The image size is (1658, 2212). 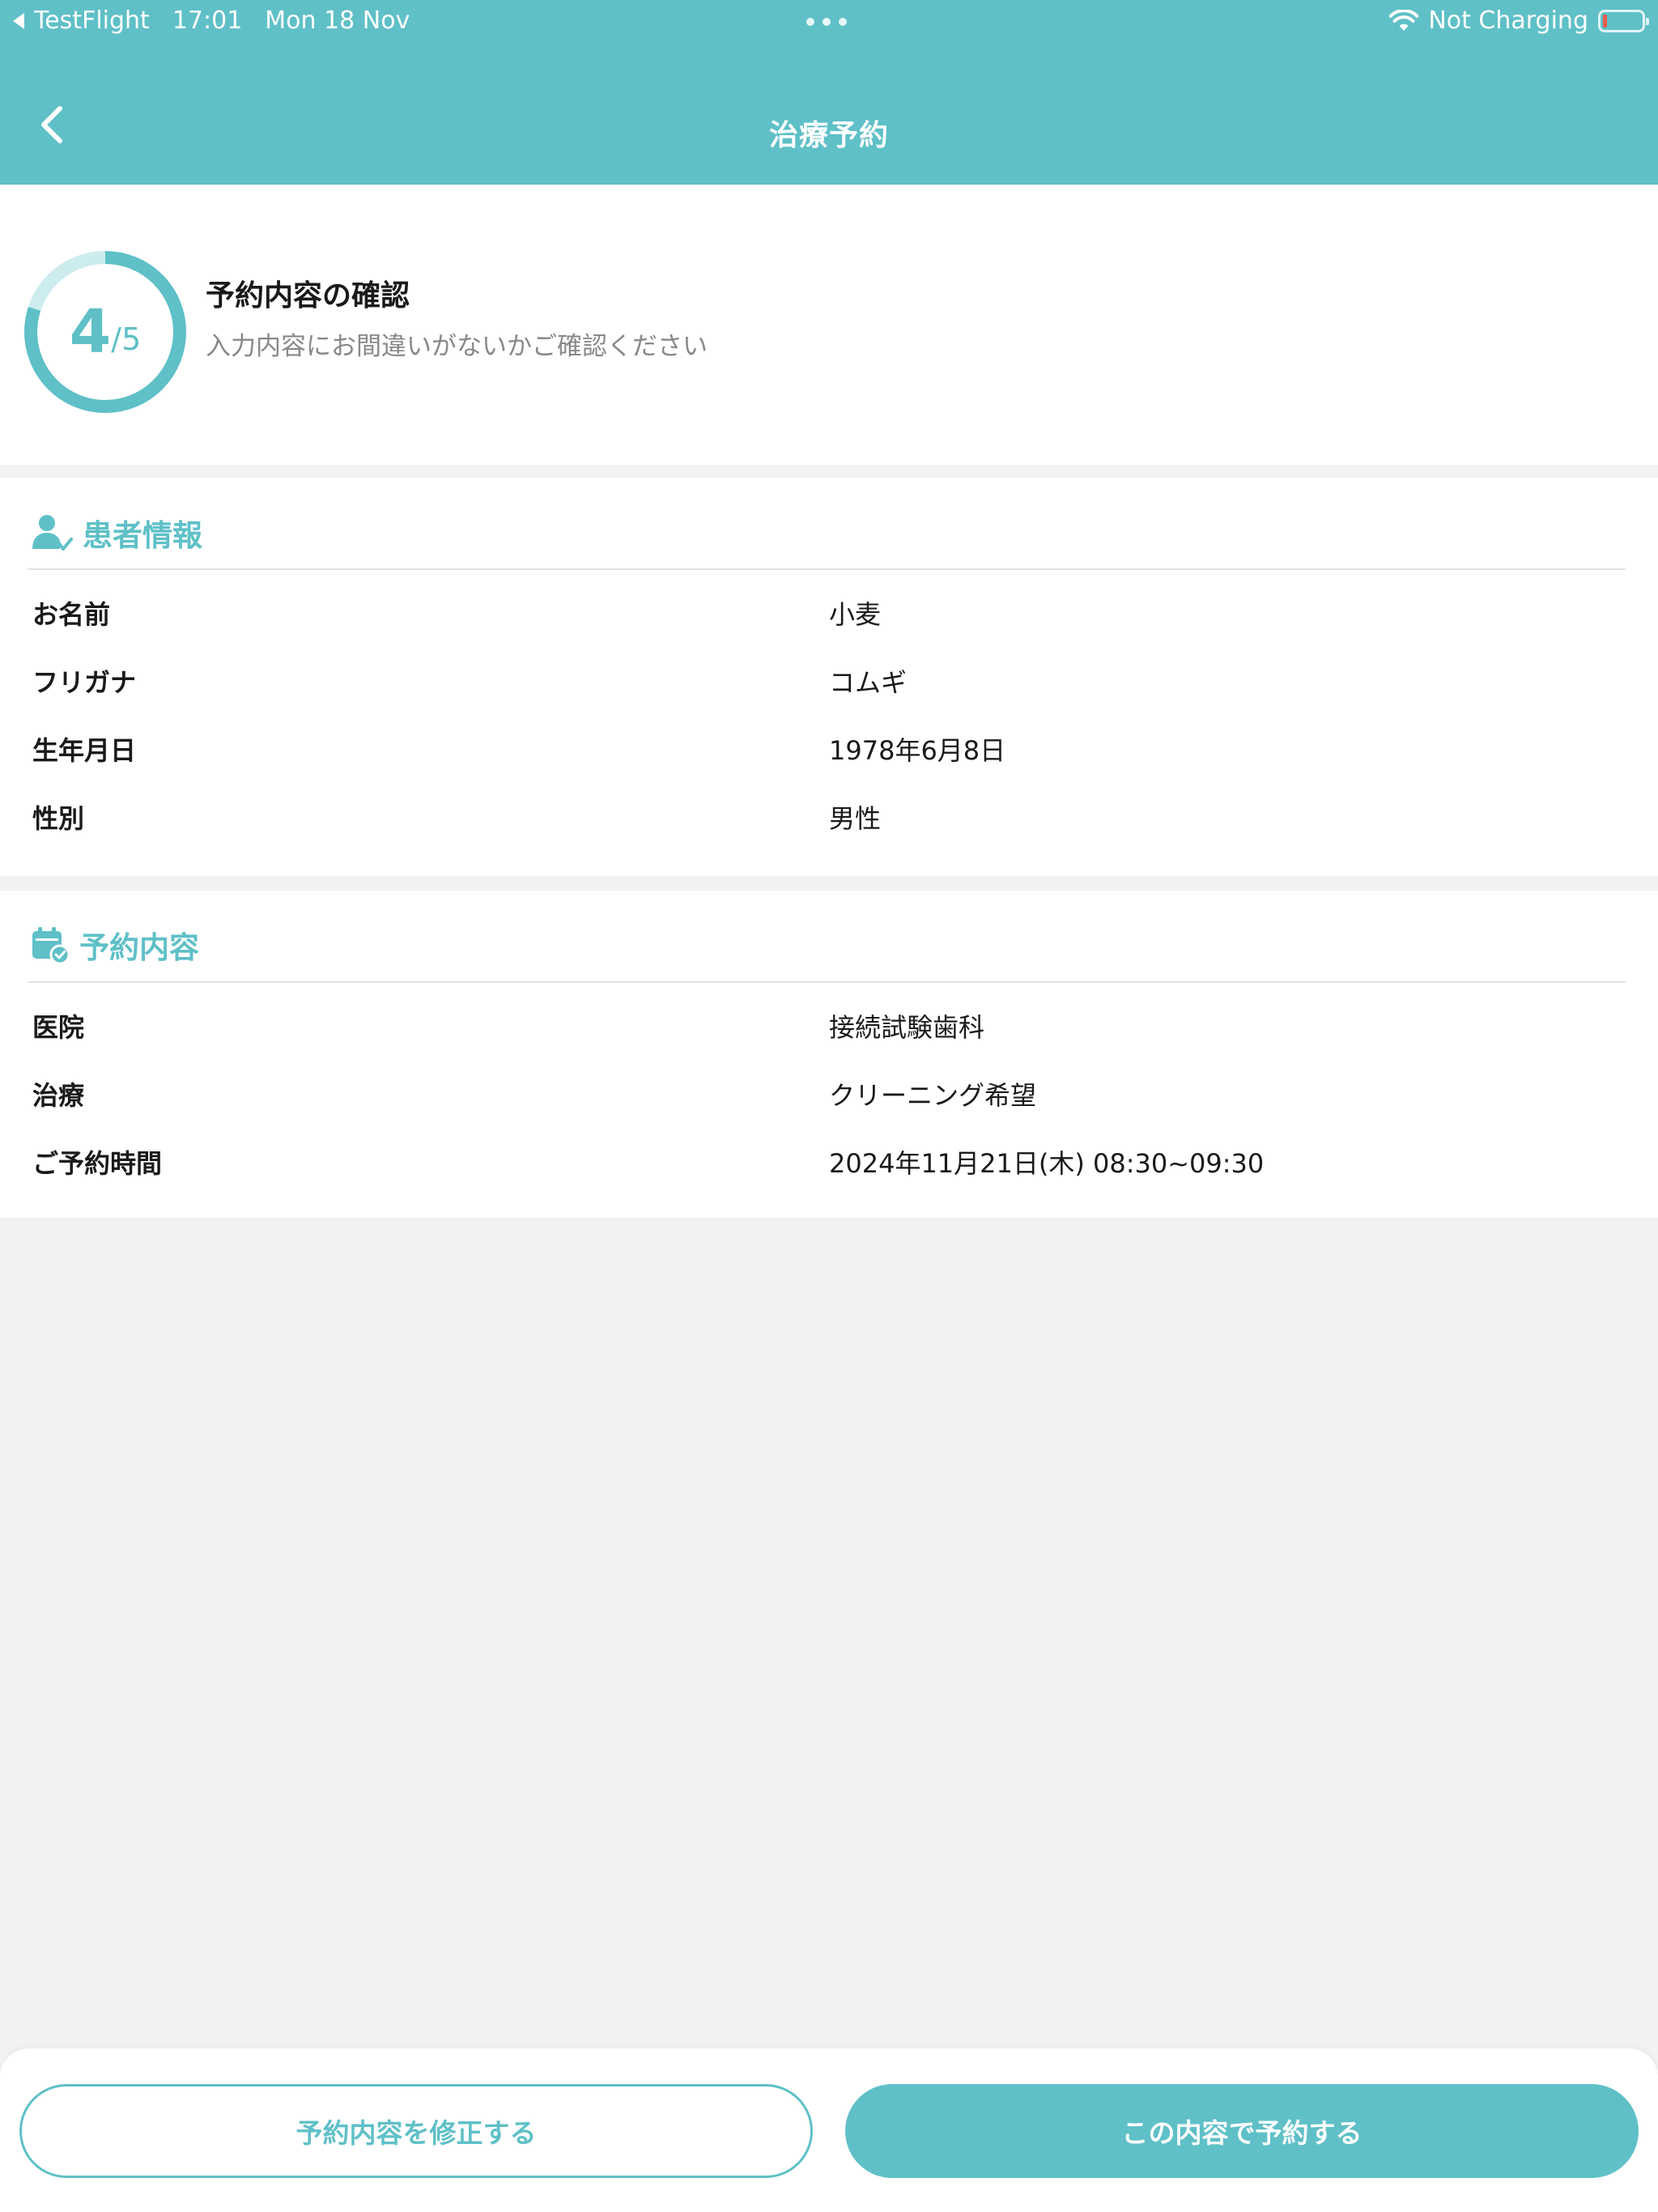 I want to click on status-date: Mon 18 Nov, so click(x=337, y=21).